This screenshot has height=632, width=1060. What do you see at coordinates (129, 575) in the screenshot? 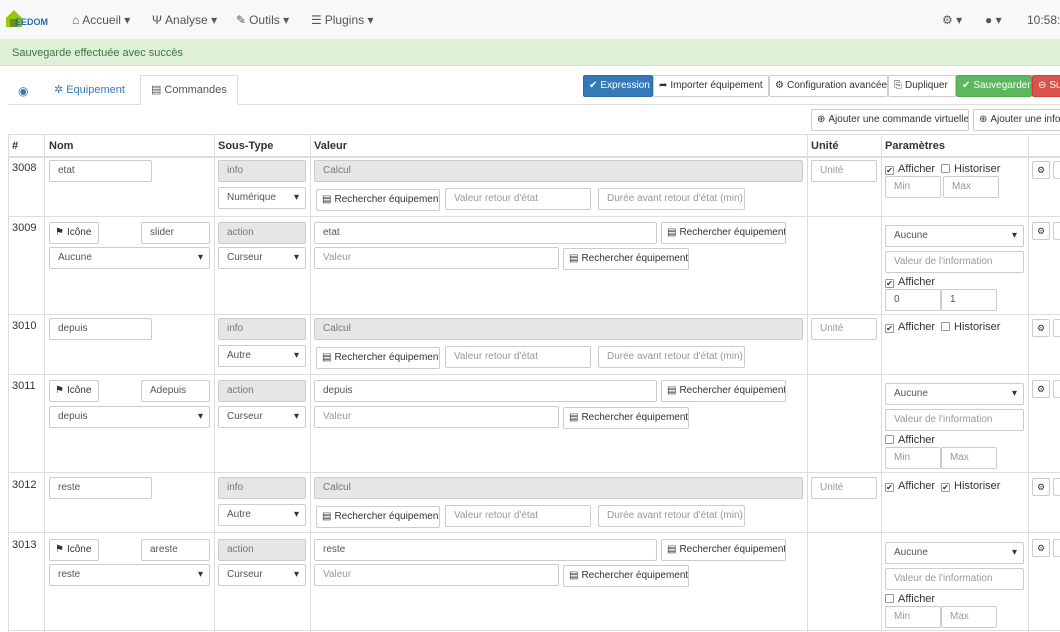
I see `linked-info-select: reste` at bounding box center [129, 575].